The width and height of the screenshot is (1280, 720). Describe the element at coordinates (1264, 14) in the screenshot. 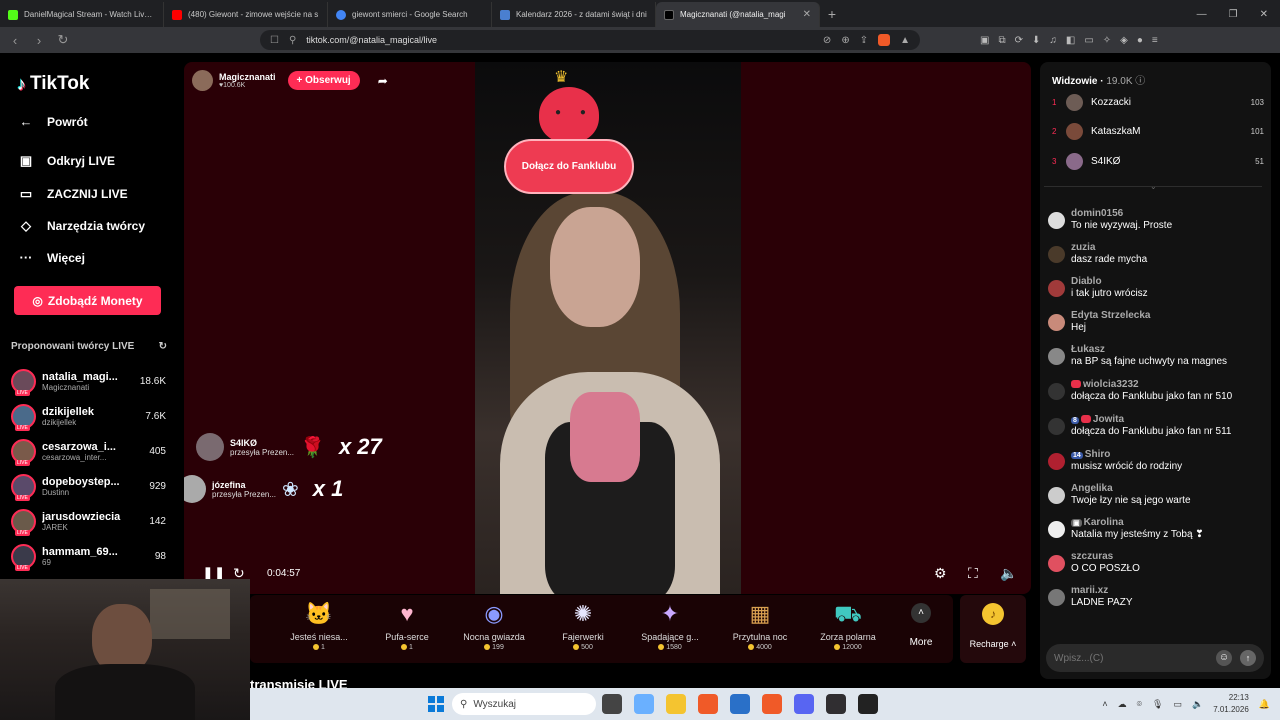

I see `close-window-icon: ✕` at that location.